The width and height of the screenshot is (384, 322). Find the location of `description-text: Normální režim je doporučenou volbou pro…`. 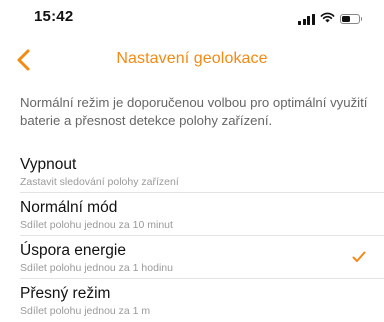

description-text: Normální režim je doporučenou volbou pro… is located at coordinates (194, 111).